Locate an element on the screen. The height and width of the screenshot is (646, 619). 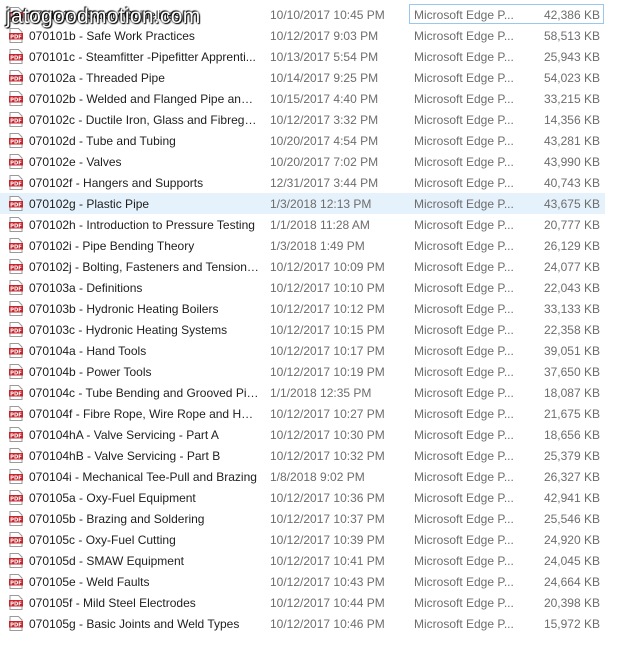
file-size: 18,087 KB is located at coordinates (571, 393).